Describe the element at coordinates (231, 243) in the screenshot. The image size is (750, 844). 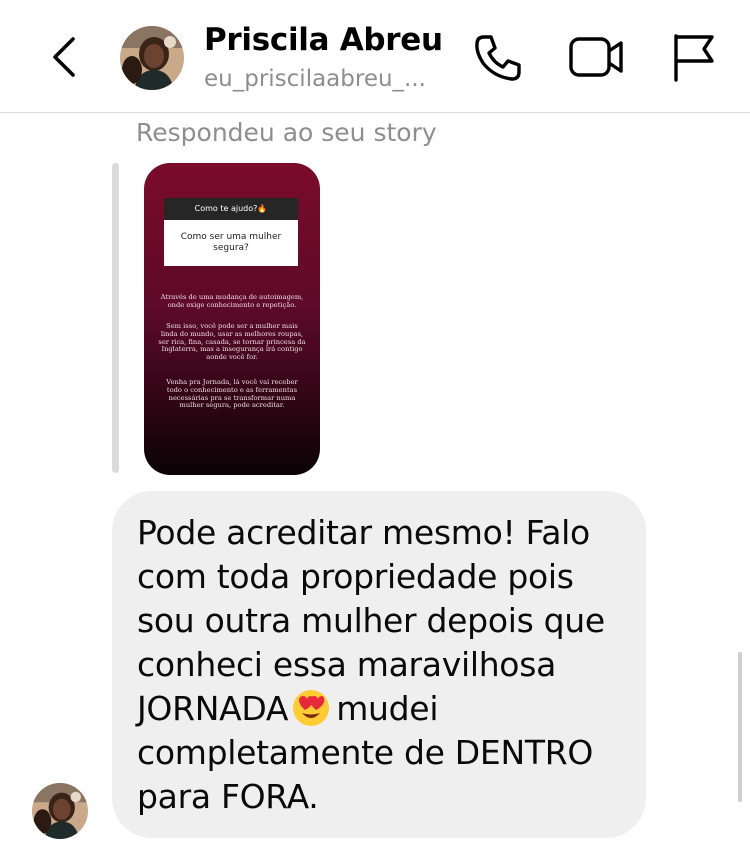
I see `question-sticker-answer: Como ser uma mulher segura?` at that location.